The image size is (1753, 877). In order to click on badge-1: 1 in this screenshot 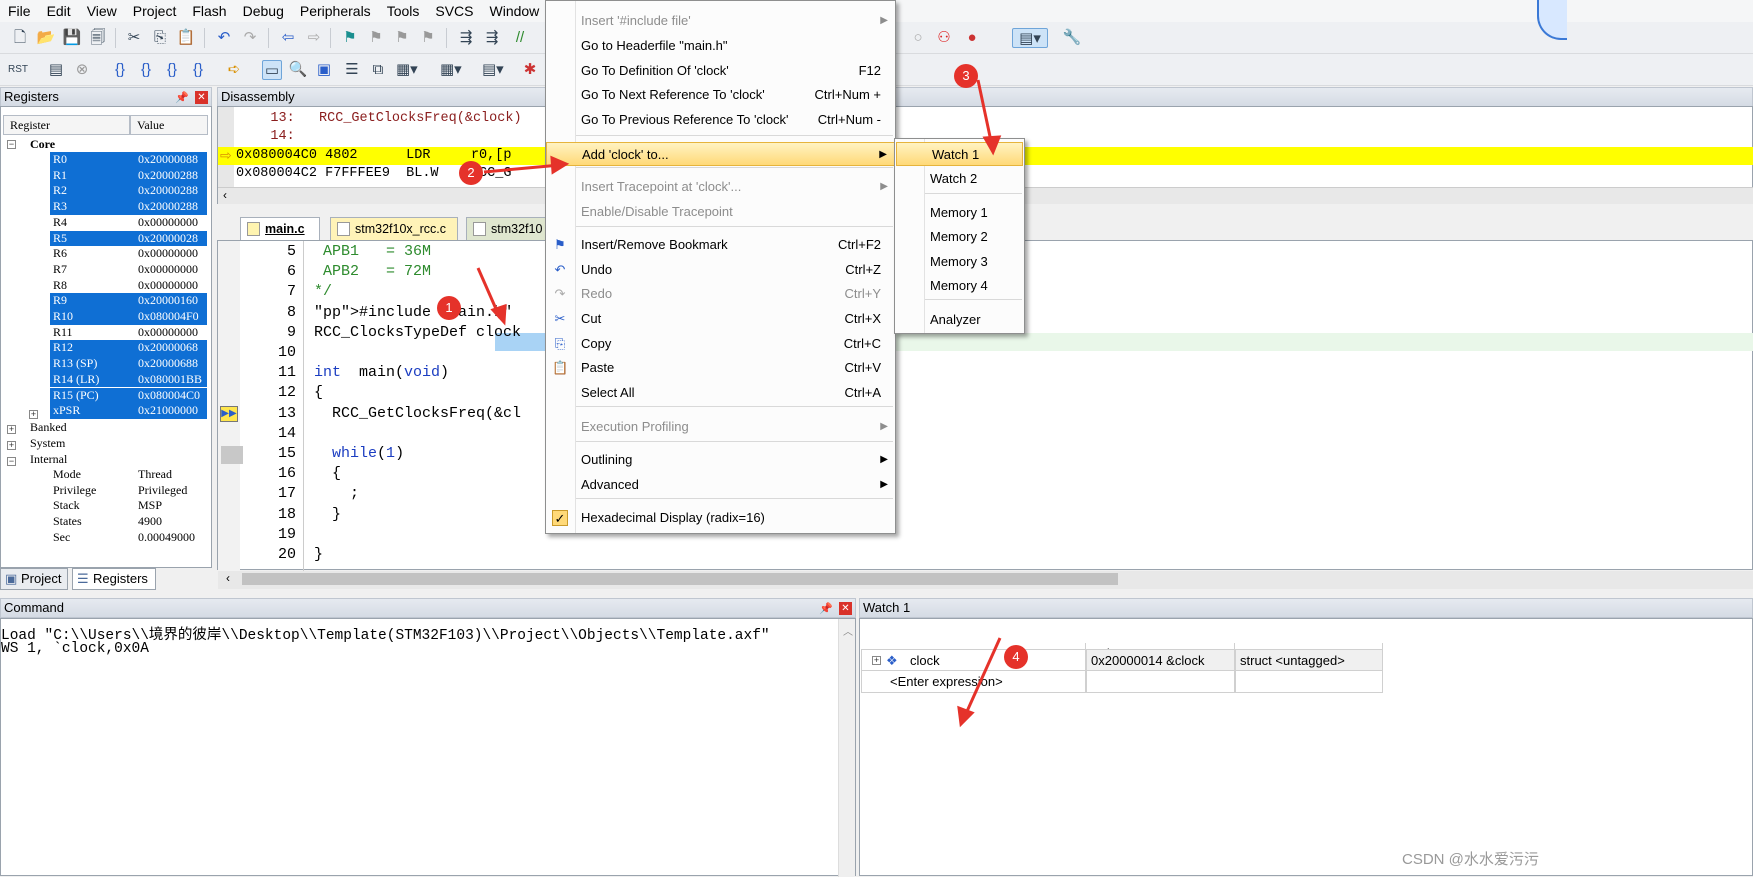, I will do `click(449, 308)`.